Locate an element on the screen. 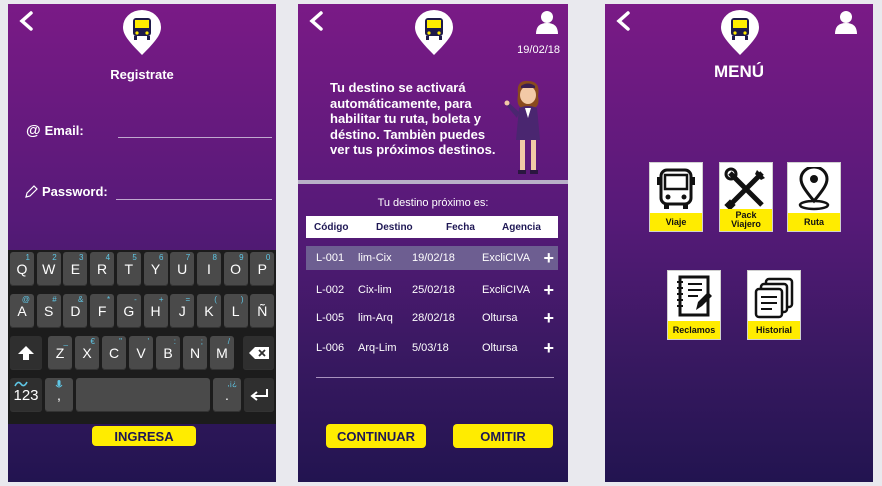 The image size is (882, 486). key-r: R4 is located at coordinates (102, 269).